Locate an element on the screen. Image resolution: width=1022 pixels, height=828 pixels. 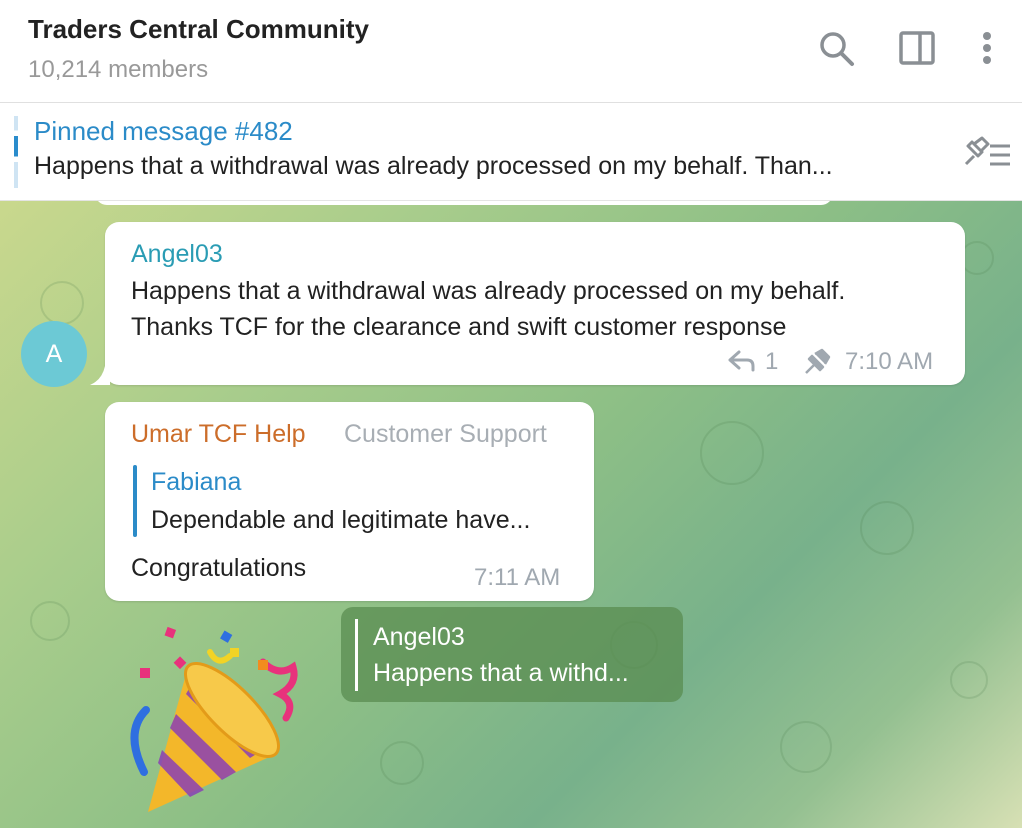
chat-header: Traders Central Community 10,214 members is located at coordinates (511, 51).